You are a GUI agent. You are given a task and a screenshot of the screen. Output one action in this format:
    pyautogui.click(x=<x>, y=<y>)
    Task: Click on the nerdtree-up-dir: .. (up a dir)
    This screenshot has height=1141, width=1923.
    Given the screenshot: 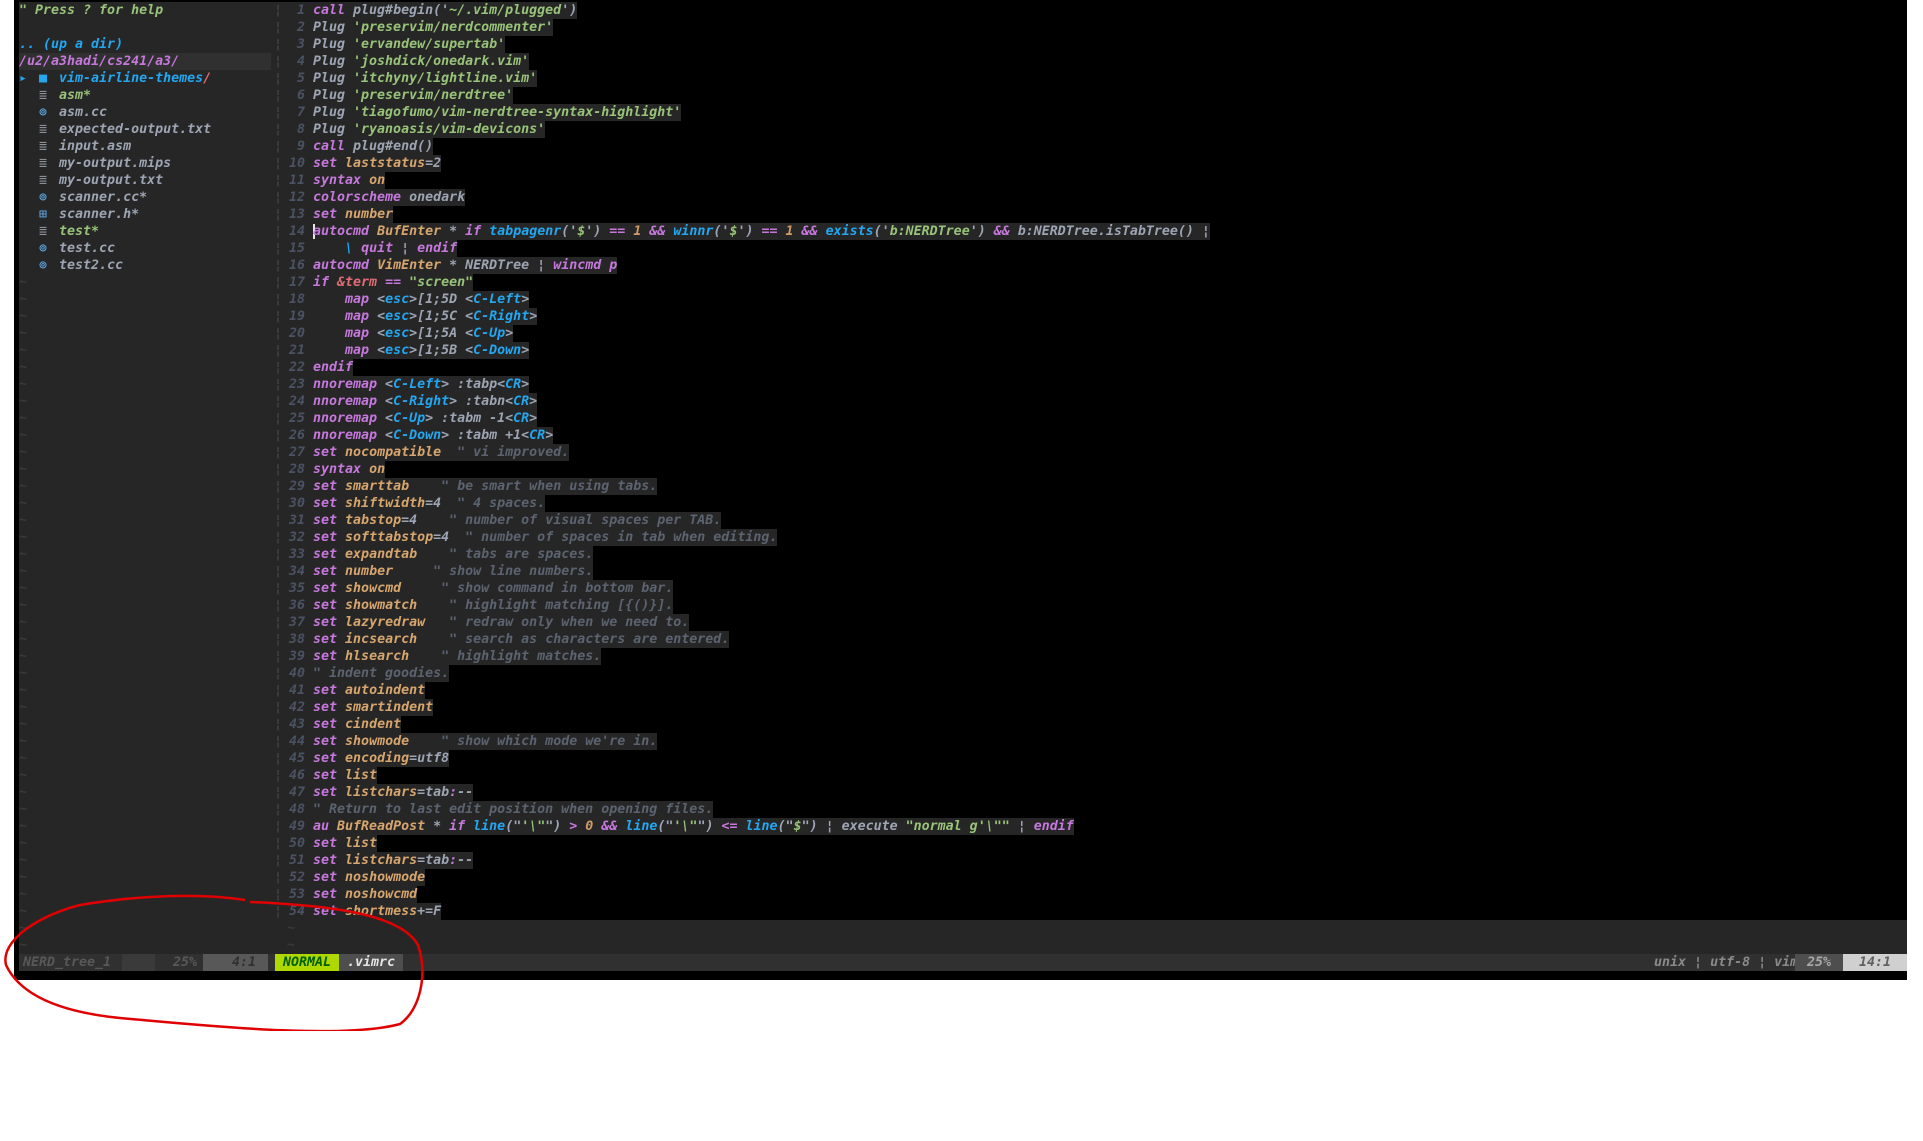 What is the action you would take?
    pyautogui.click(x=145, y=44)
    